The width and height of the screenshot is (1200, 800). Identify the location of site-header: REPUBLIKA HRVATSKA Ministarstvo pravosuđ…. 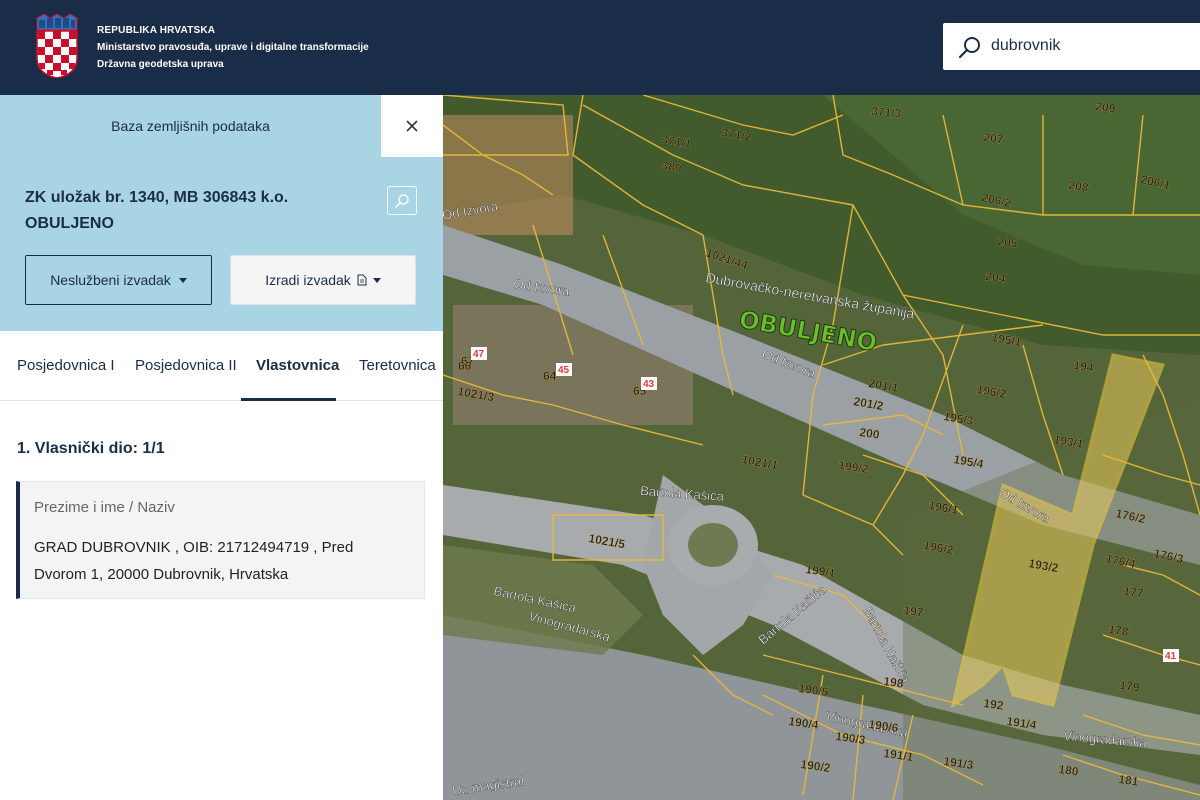
(600, 47).